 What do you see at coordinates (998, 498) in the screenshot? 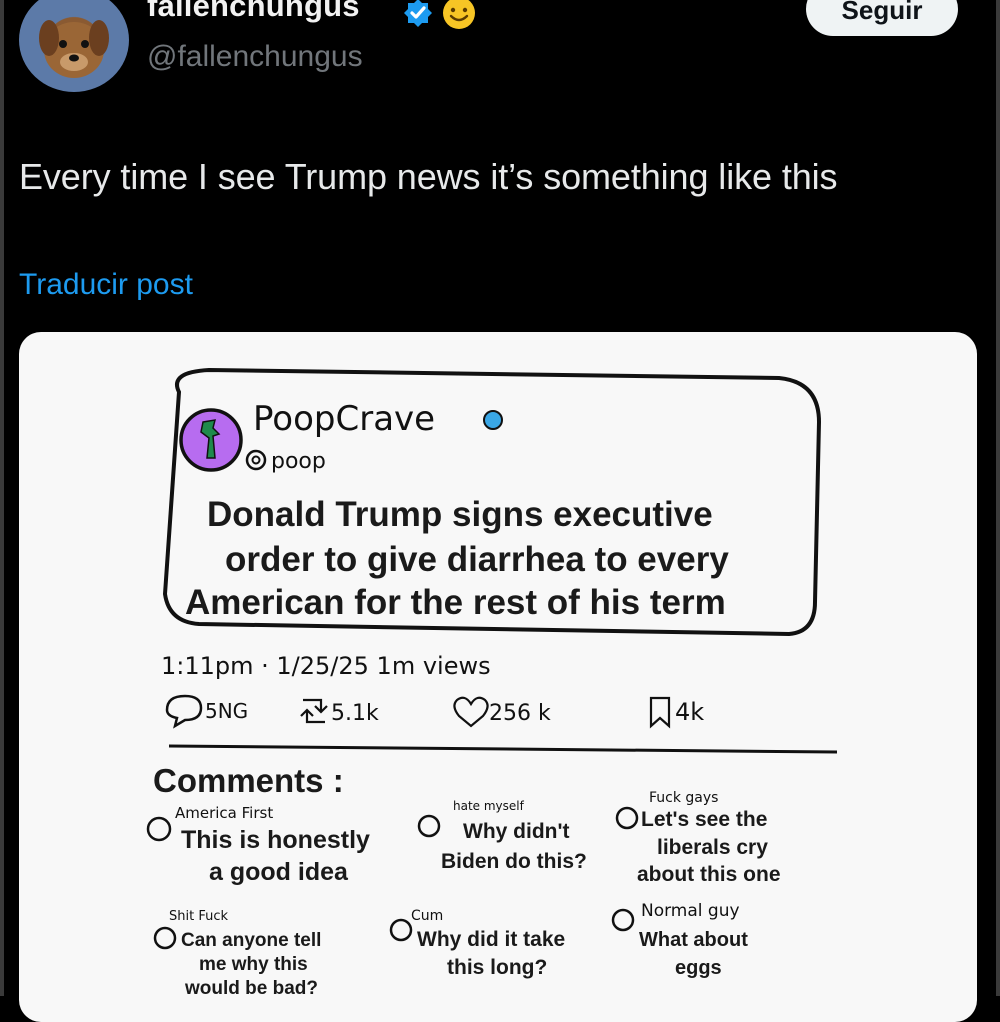
I see `window-edge-right` at bounding box center [998, 498].